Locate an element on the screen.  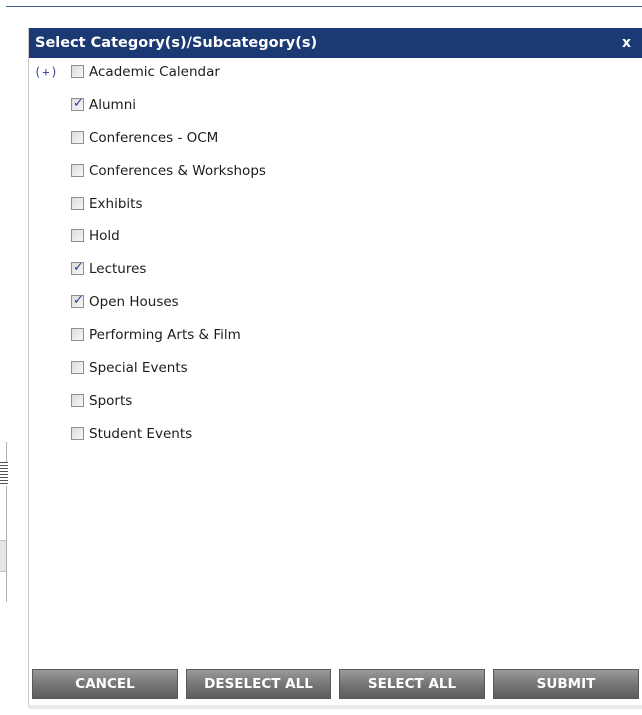
list-item: ✓ Conferences & Workshops is located at coordinates (335, 177).